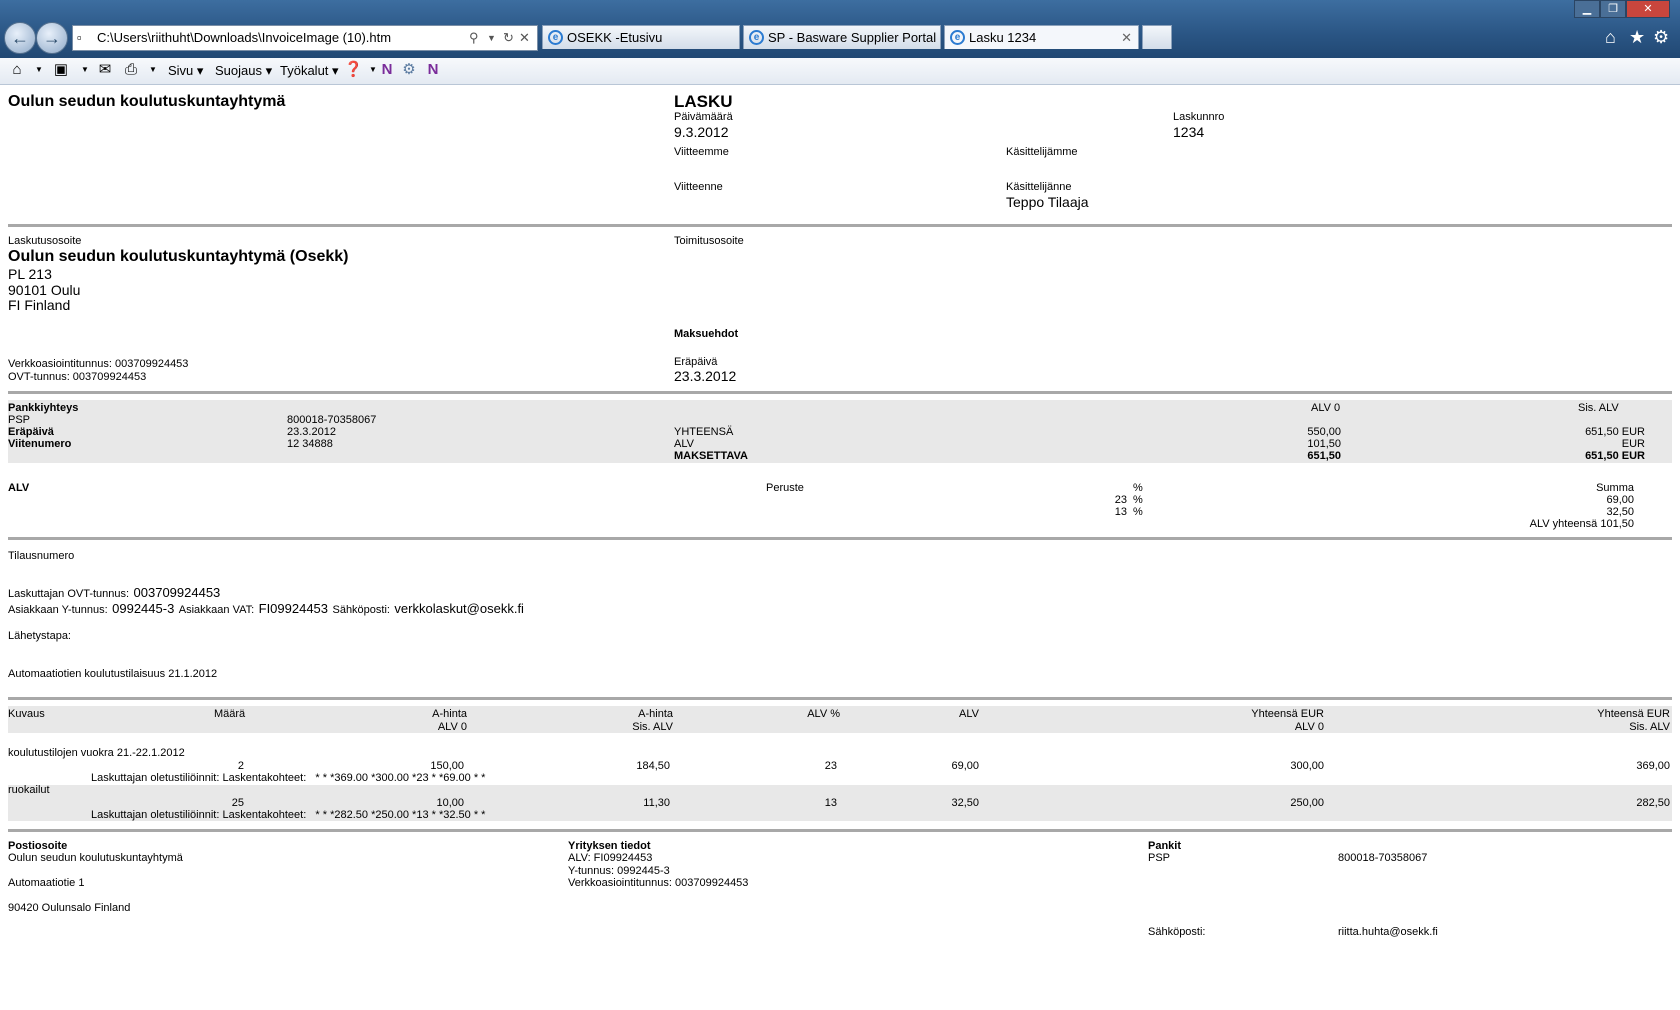  What do you see at coordinates (41, 556) in the screenshot?
I see `order-number-label: Tilausnumero` at bounding box center [41, 556].